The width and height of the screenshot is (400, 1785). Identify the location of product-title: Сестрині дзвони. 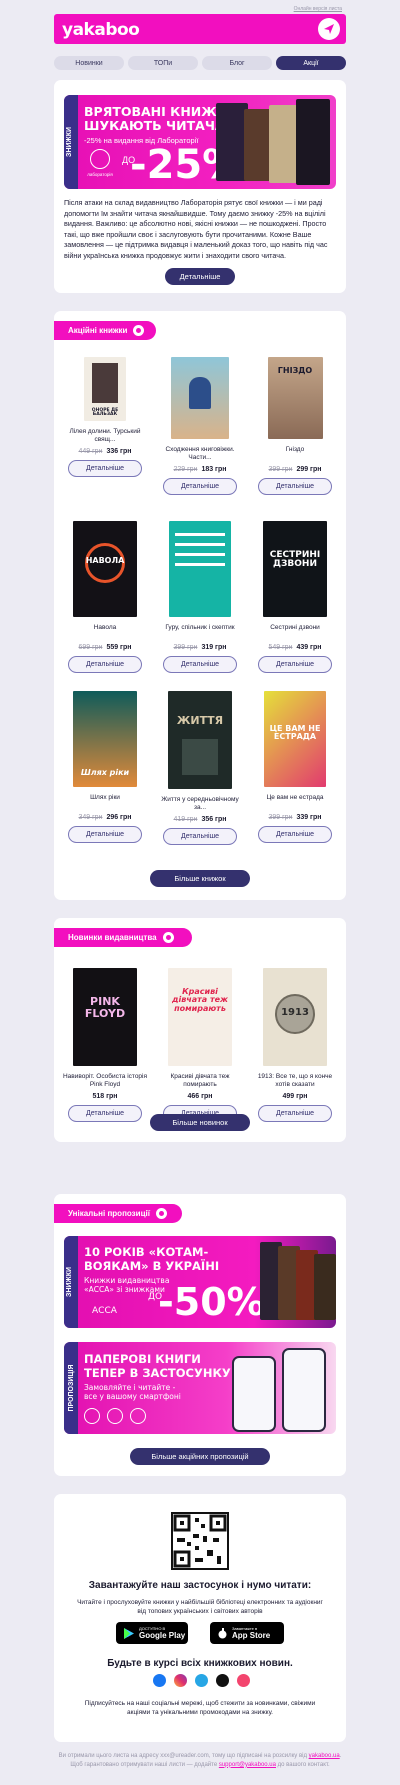
(295, 632).